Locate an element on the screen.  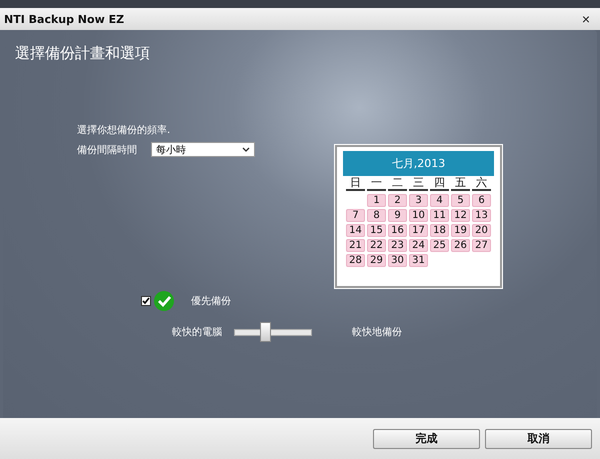
calendar-day: 9 is located at coordinates (397, 215).